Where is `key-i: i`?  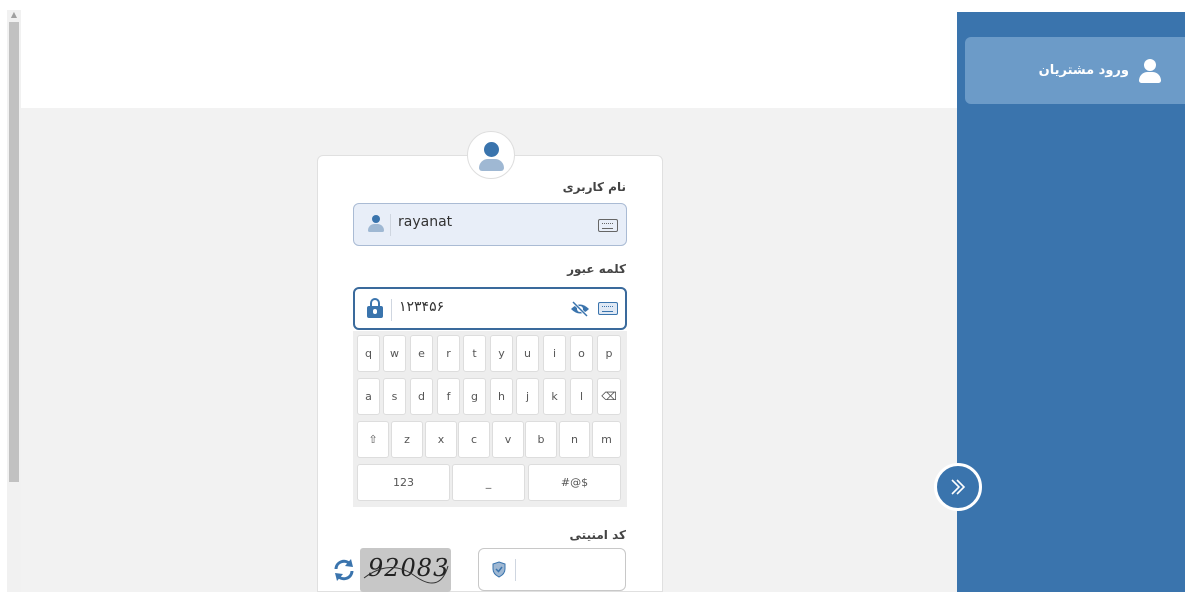
key-i: i is located at coordinates (554, 353).